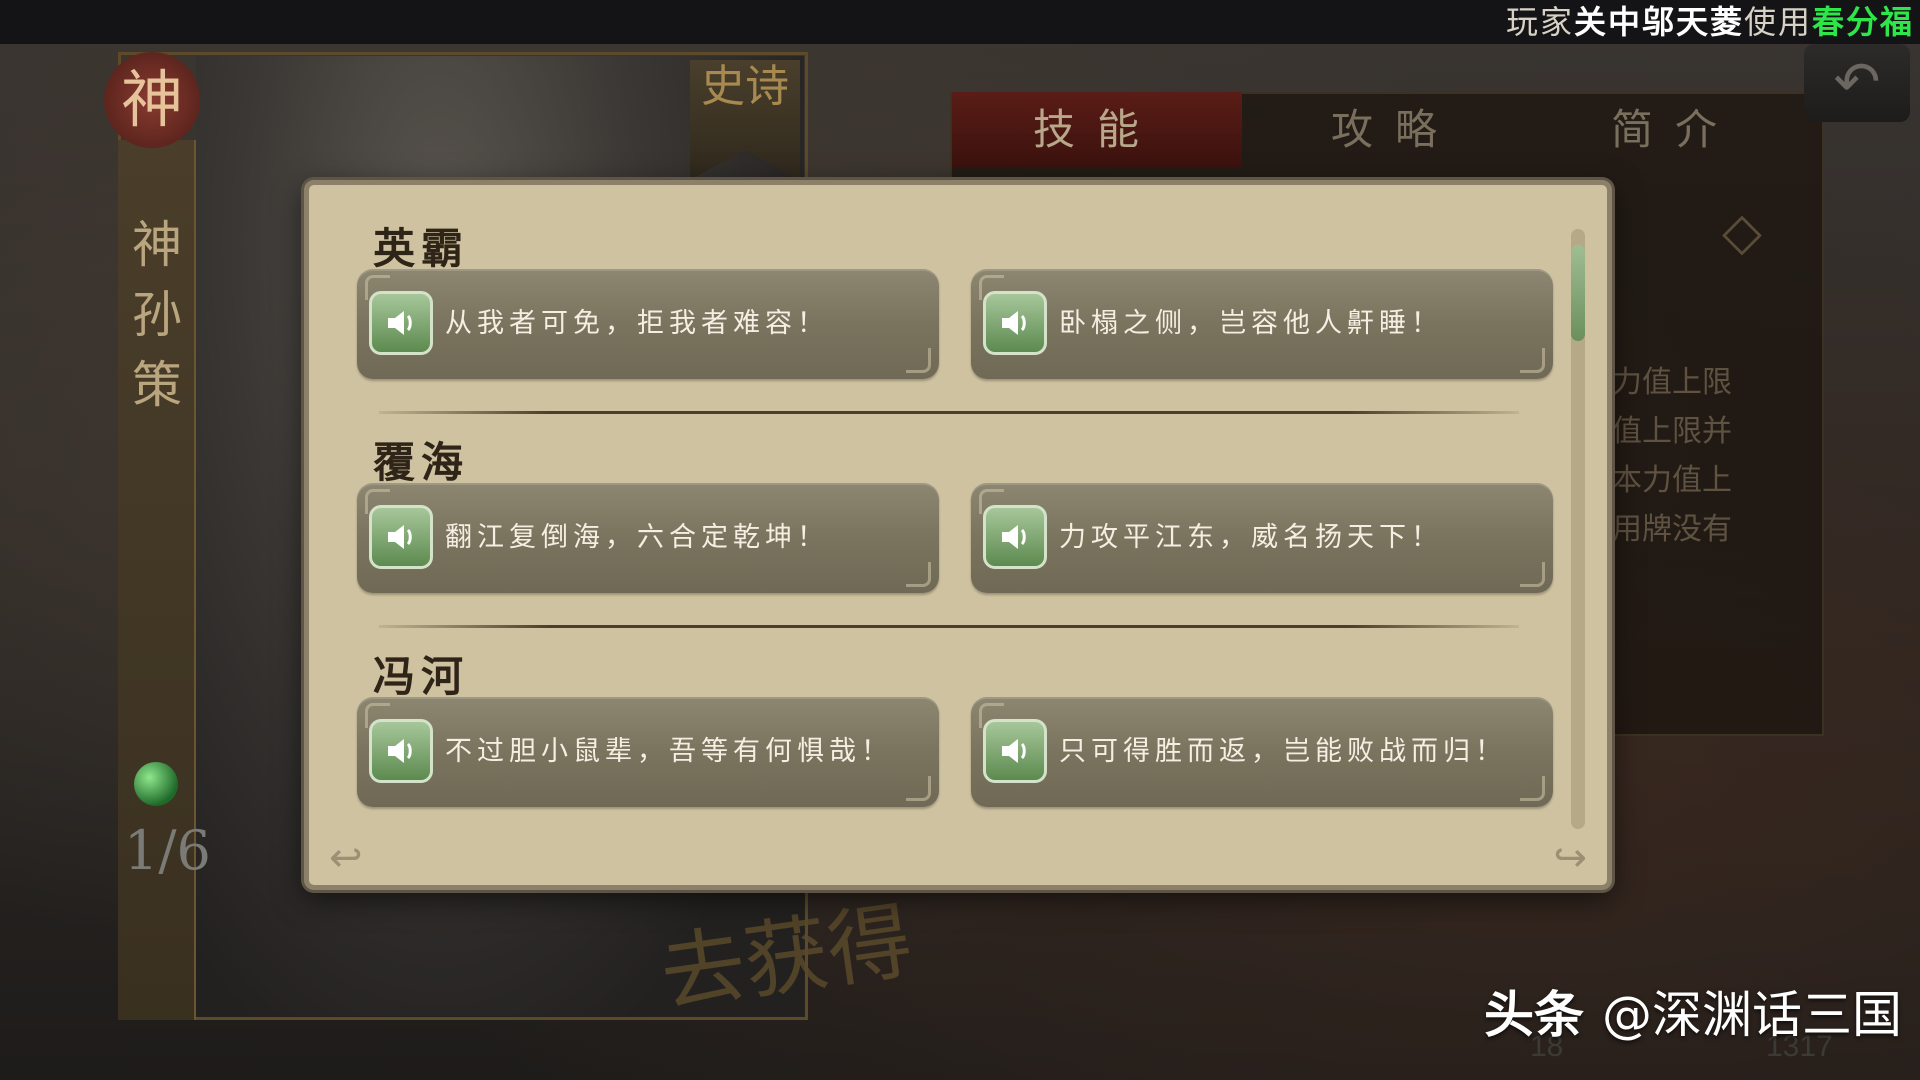 This screenshot has width=1920, height=1080. Describe the element at coordinates (421, 676) in the screenshot. I see `section-title: 冯河` at that location.